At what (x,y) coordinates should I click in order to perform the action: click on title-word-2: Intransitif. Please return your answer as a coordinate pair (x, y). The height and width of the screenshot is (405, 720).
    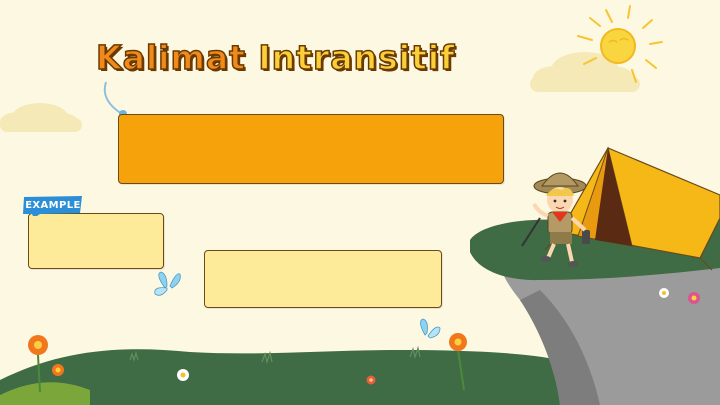
    Looking at the image, I should click on (357, 57).